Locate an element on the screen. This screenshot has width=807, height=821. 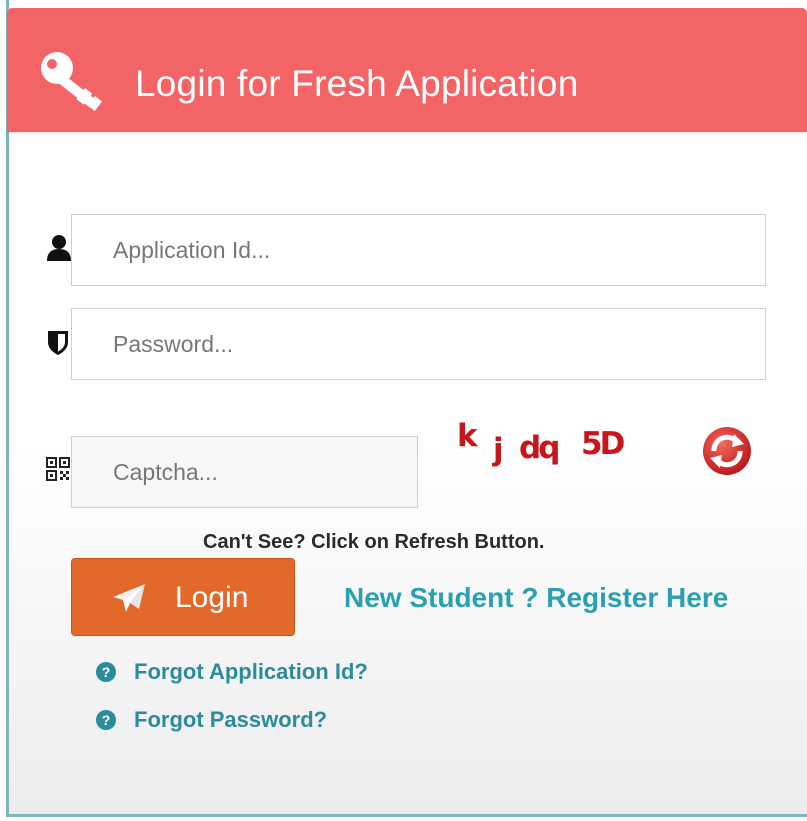
captcha-char: k is located at coordinates (467, 436).